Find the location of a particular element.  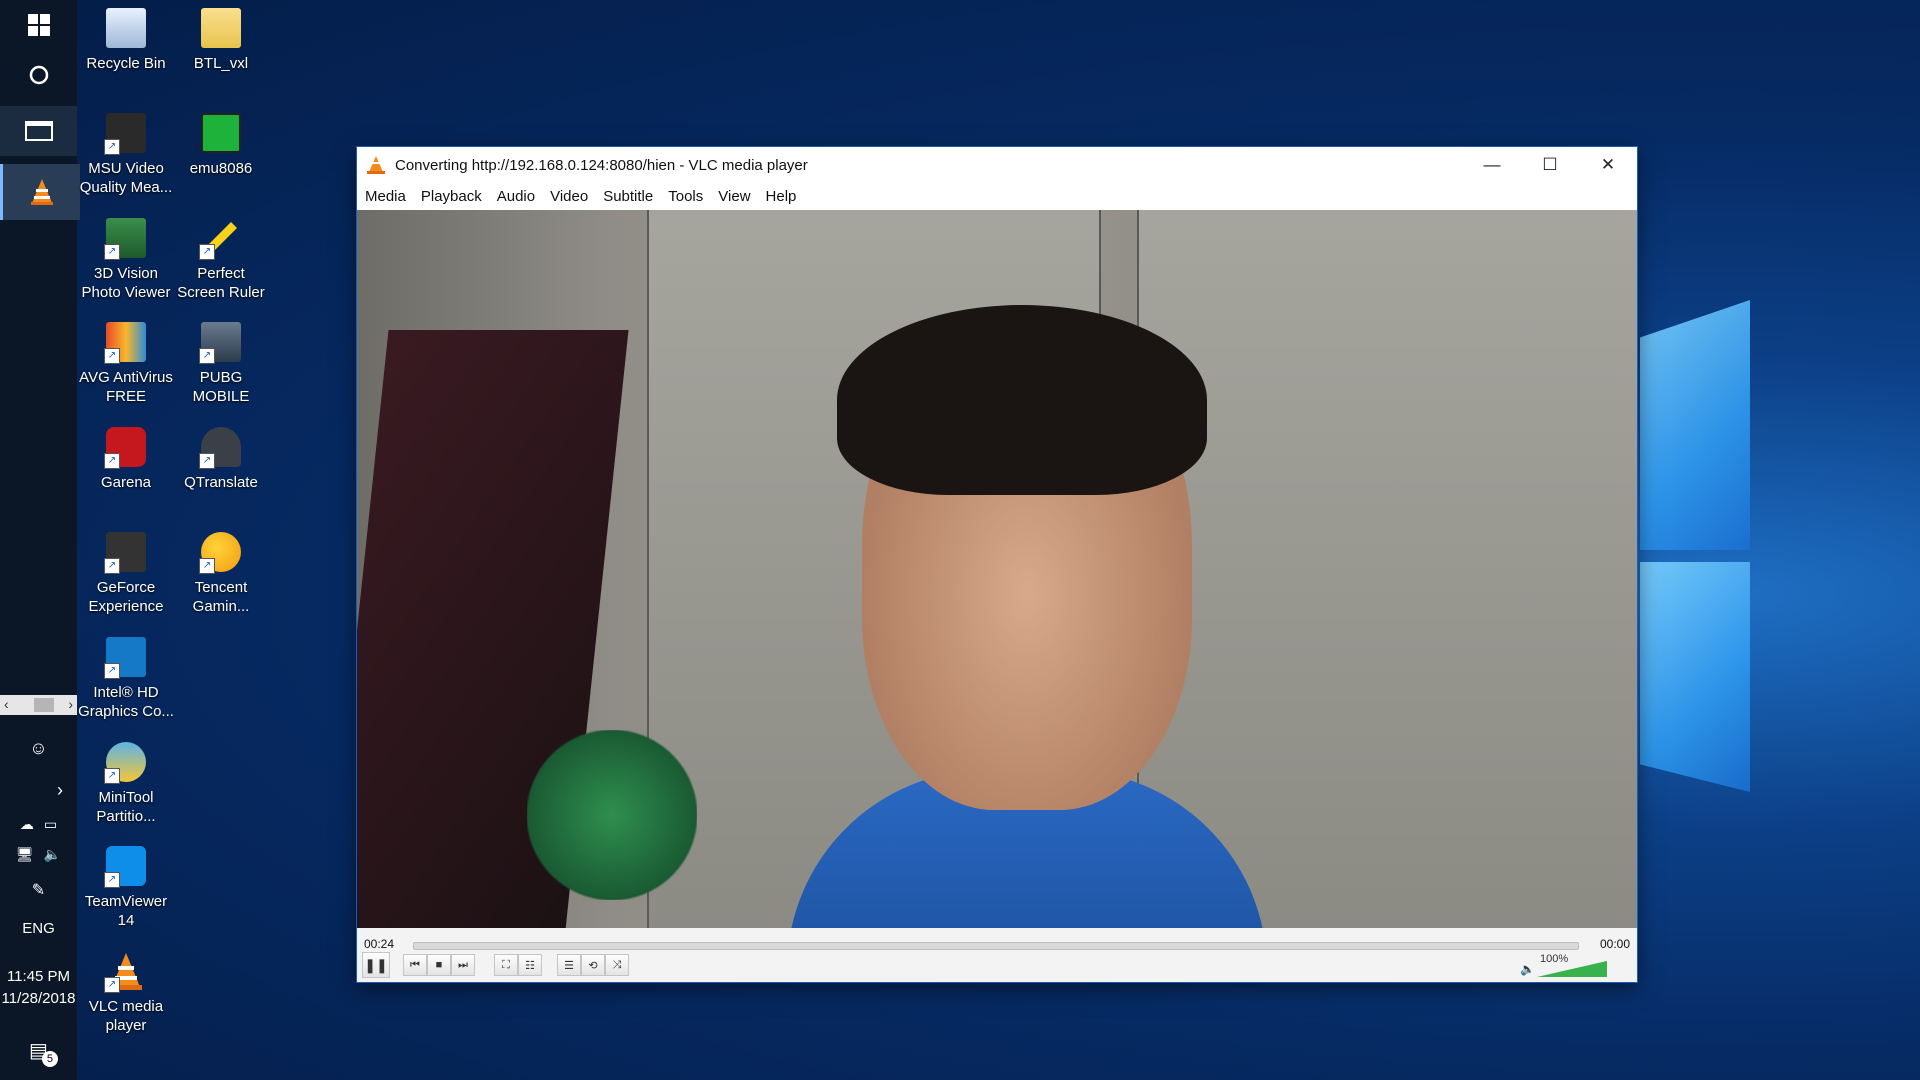

geforce-icon: ↗ is located at coordinates (125, 553).